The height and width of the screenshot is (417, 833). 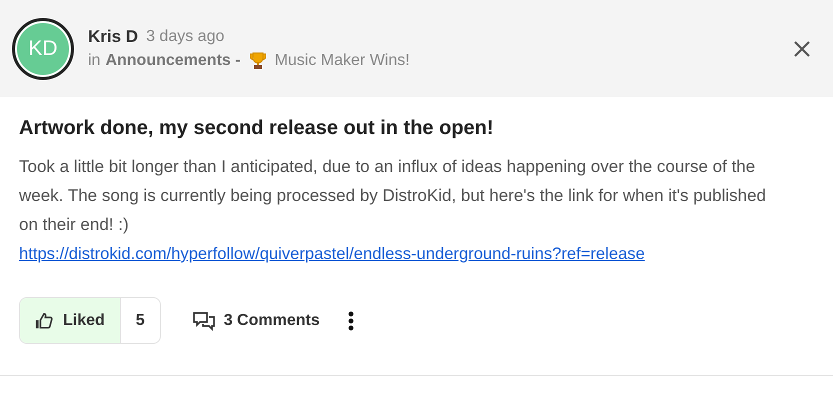 I want to click on trophy-icon, so click(x=258, y=61).